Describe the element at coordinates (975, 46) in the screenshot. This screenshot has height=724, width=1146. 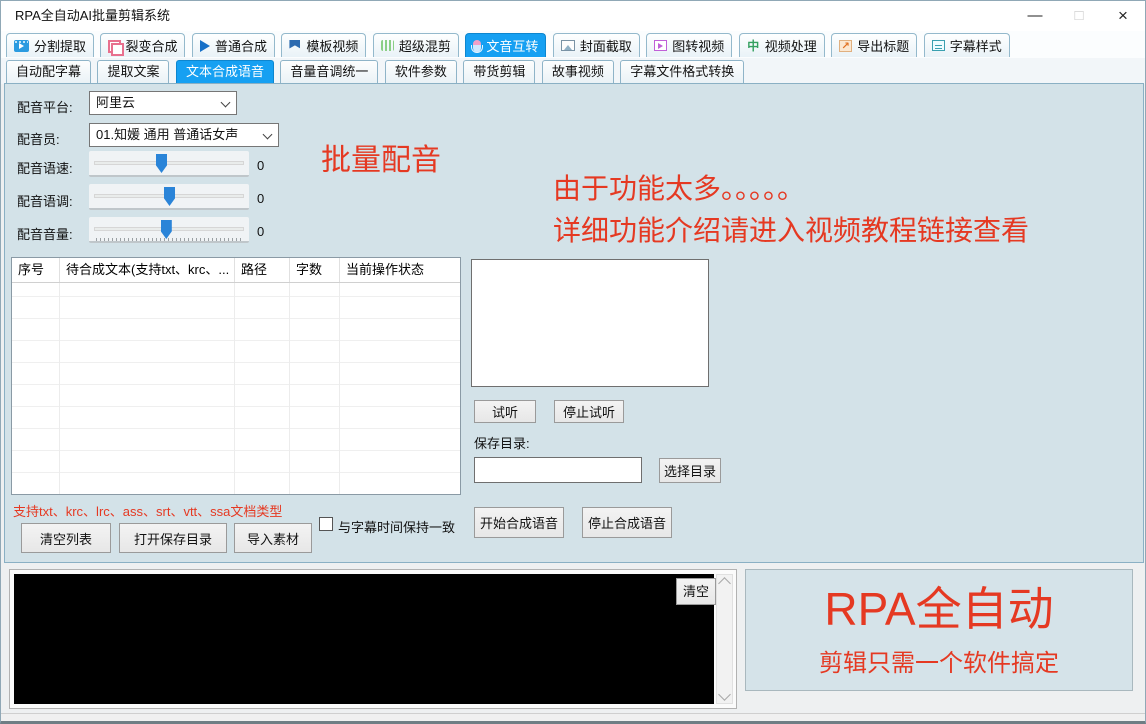
I see `tab-label: 字幕样式` at that location.